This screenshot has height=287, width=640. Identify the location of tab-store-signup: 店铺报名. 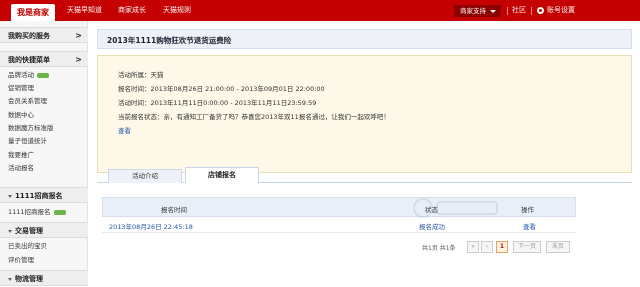
(222, 175).